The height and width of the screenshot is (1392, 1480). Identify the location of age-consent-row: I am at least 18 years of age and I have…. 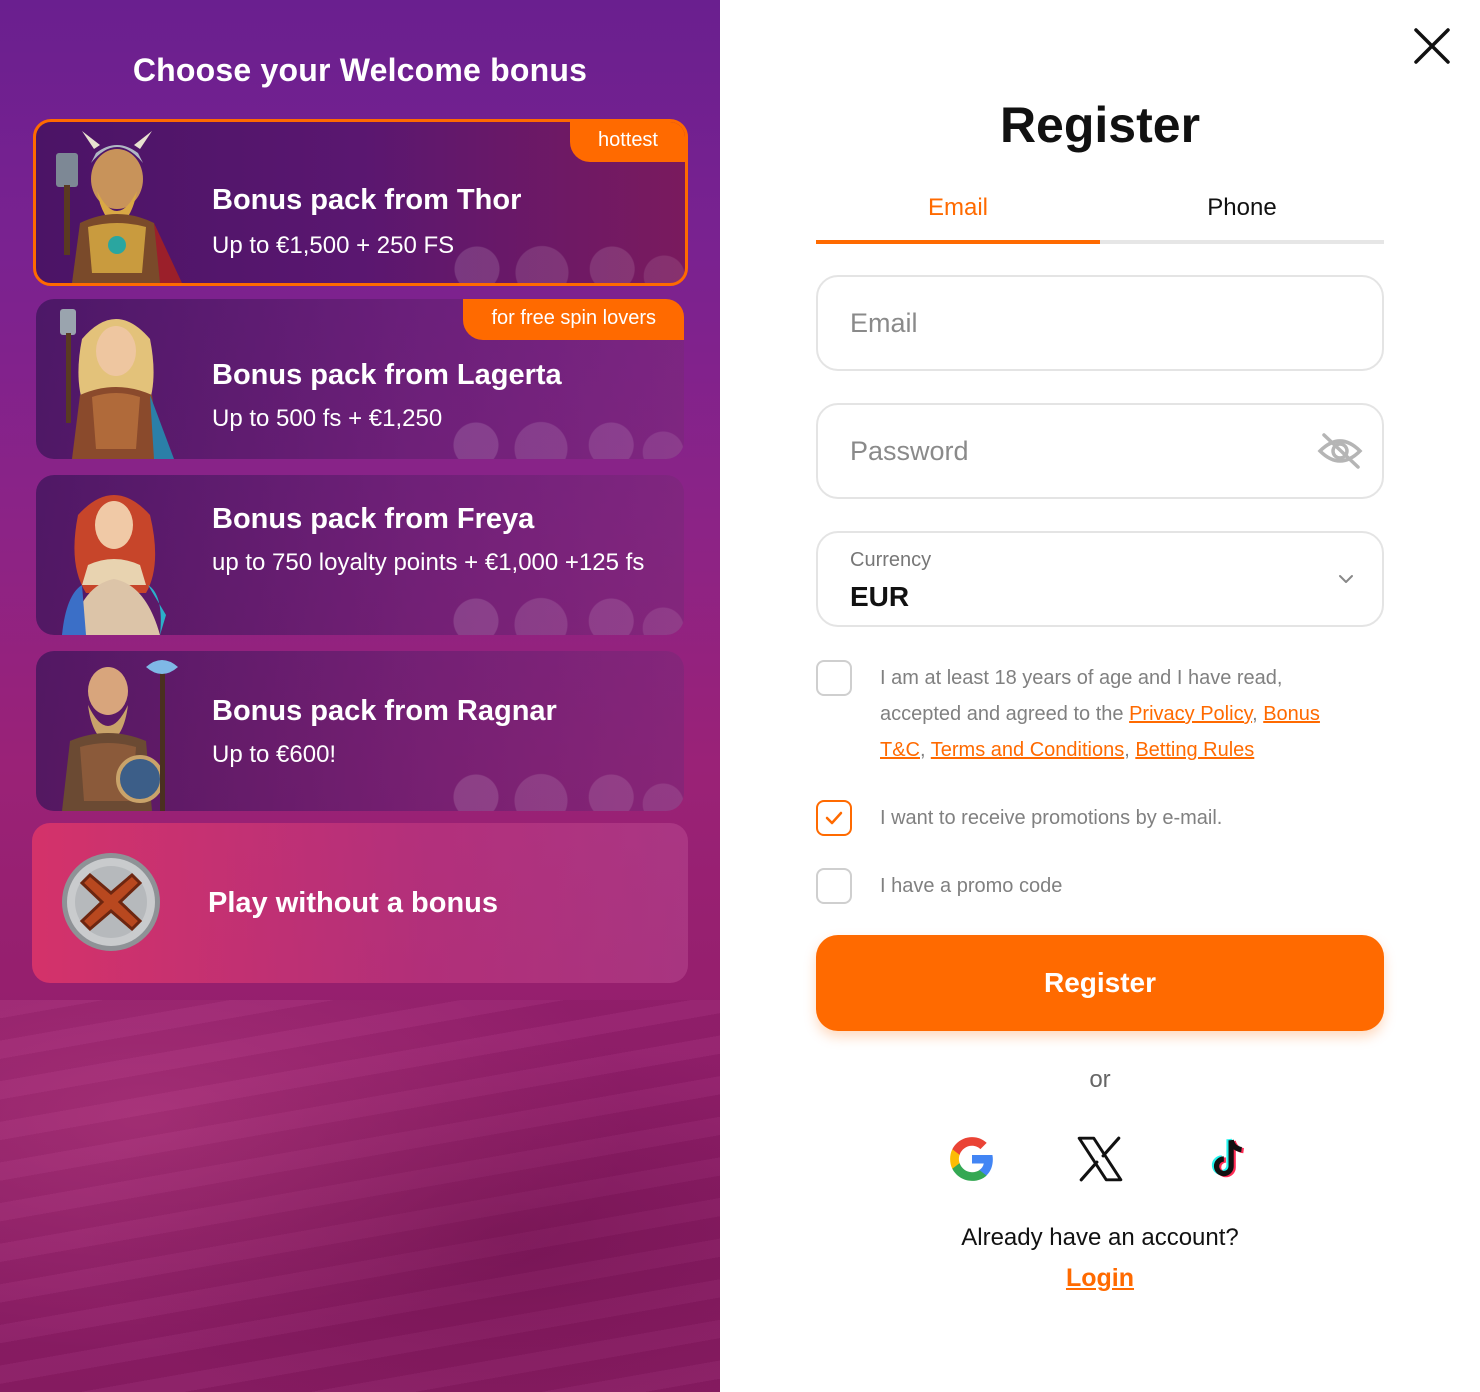
(1100, 714).